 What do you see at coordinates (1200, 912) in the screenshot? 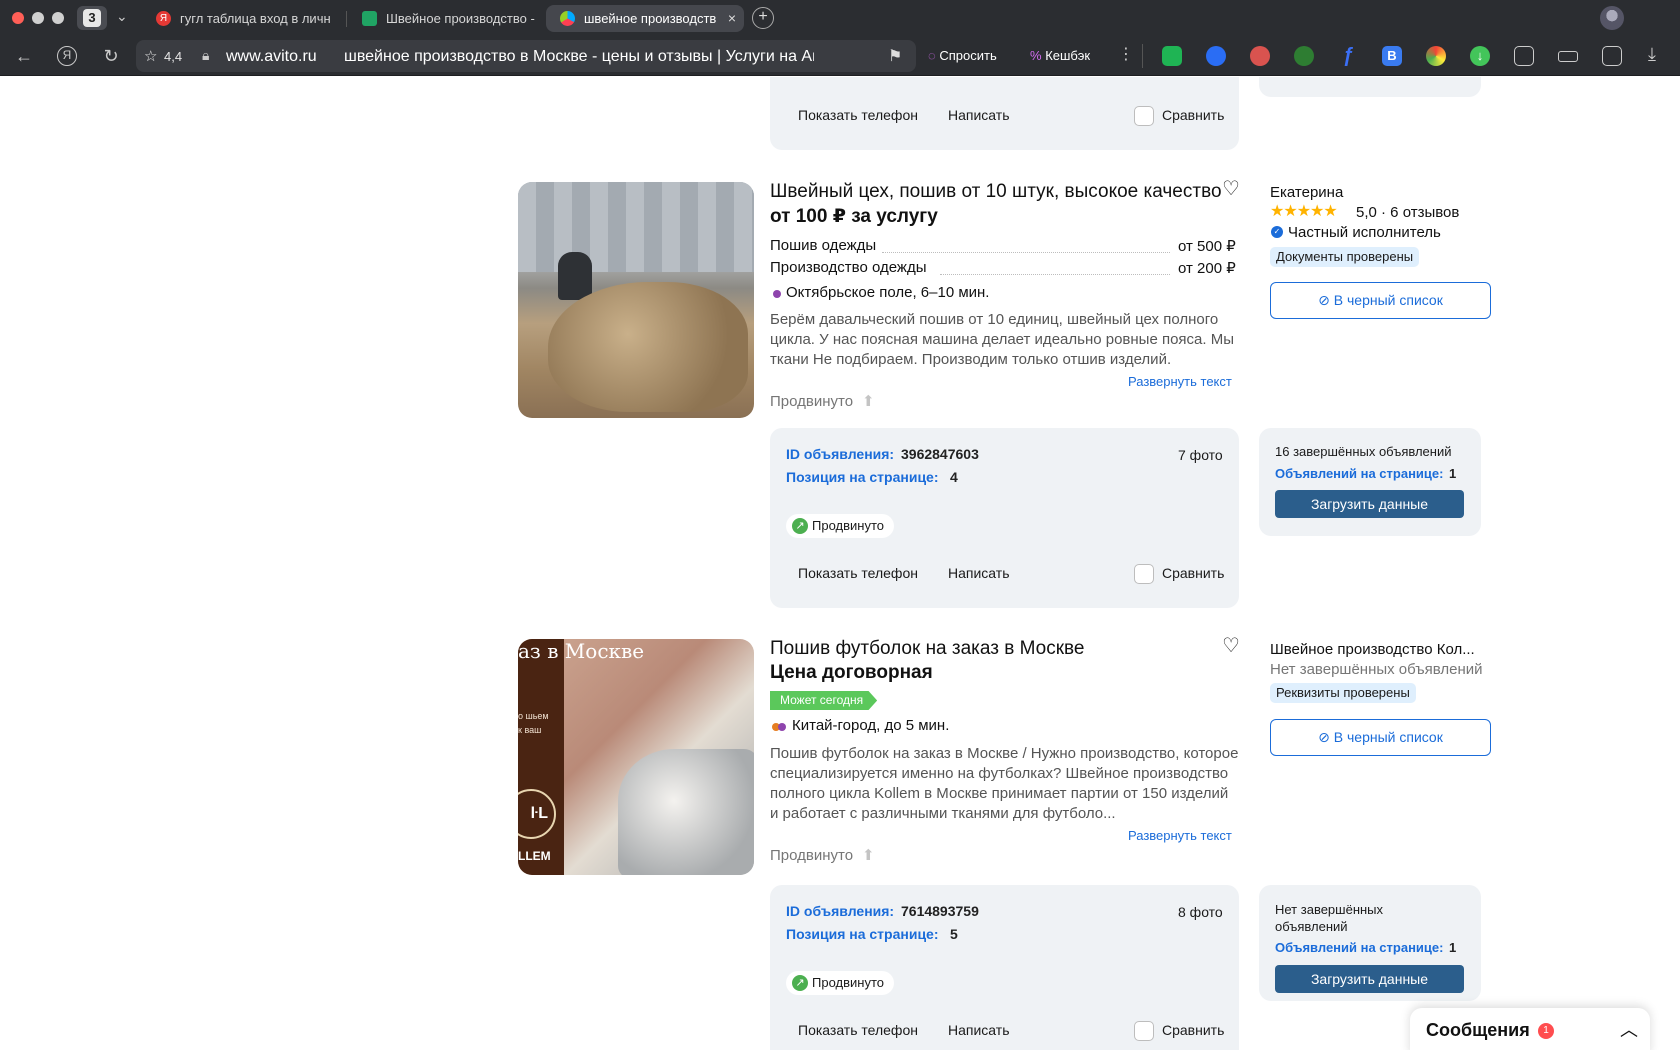
I see `photo-count: 8 фото` at bounding box center [1200, 912].